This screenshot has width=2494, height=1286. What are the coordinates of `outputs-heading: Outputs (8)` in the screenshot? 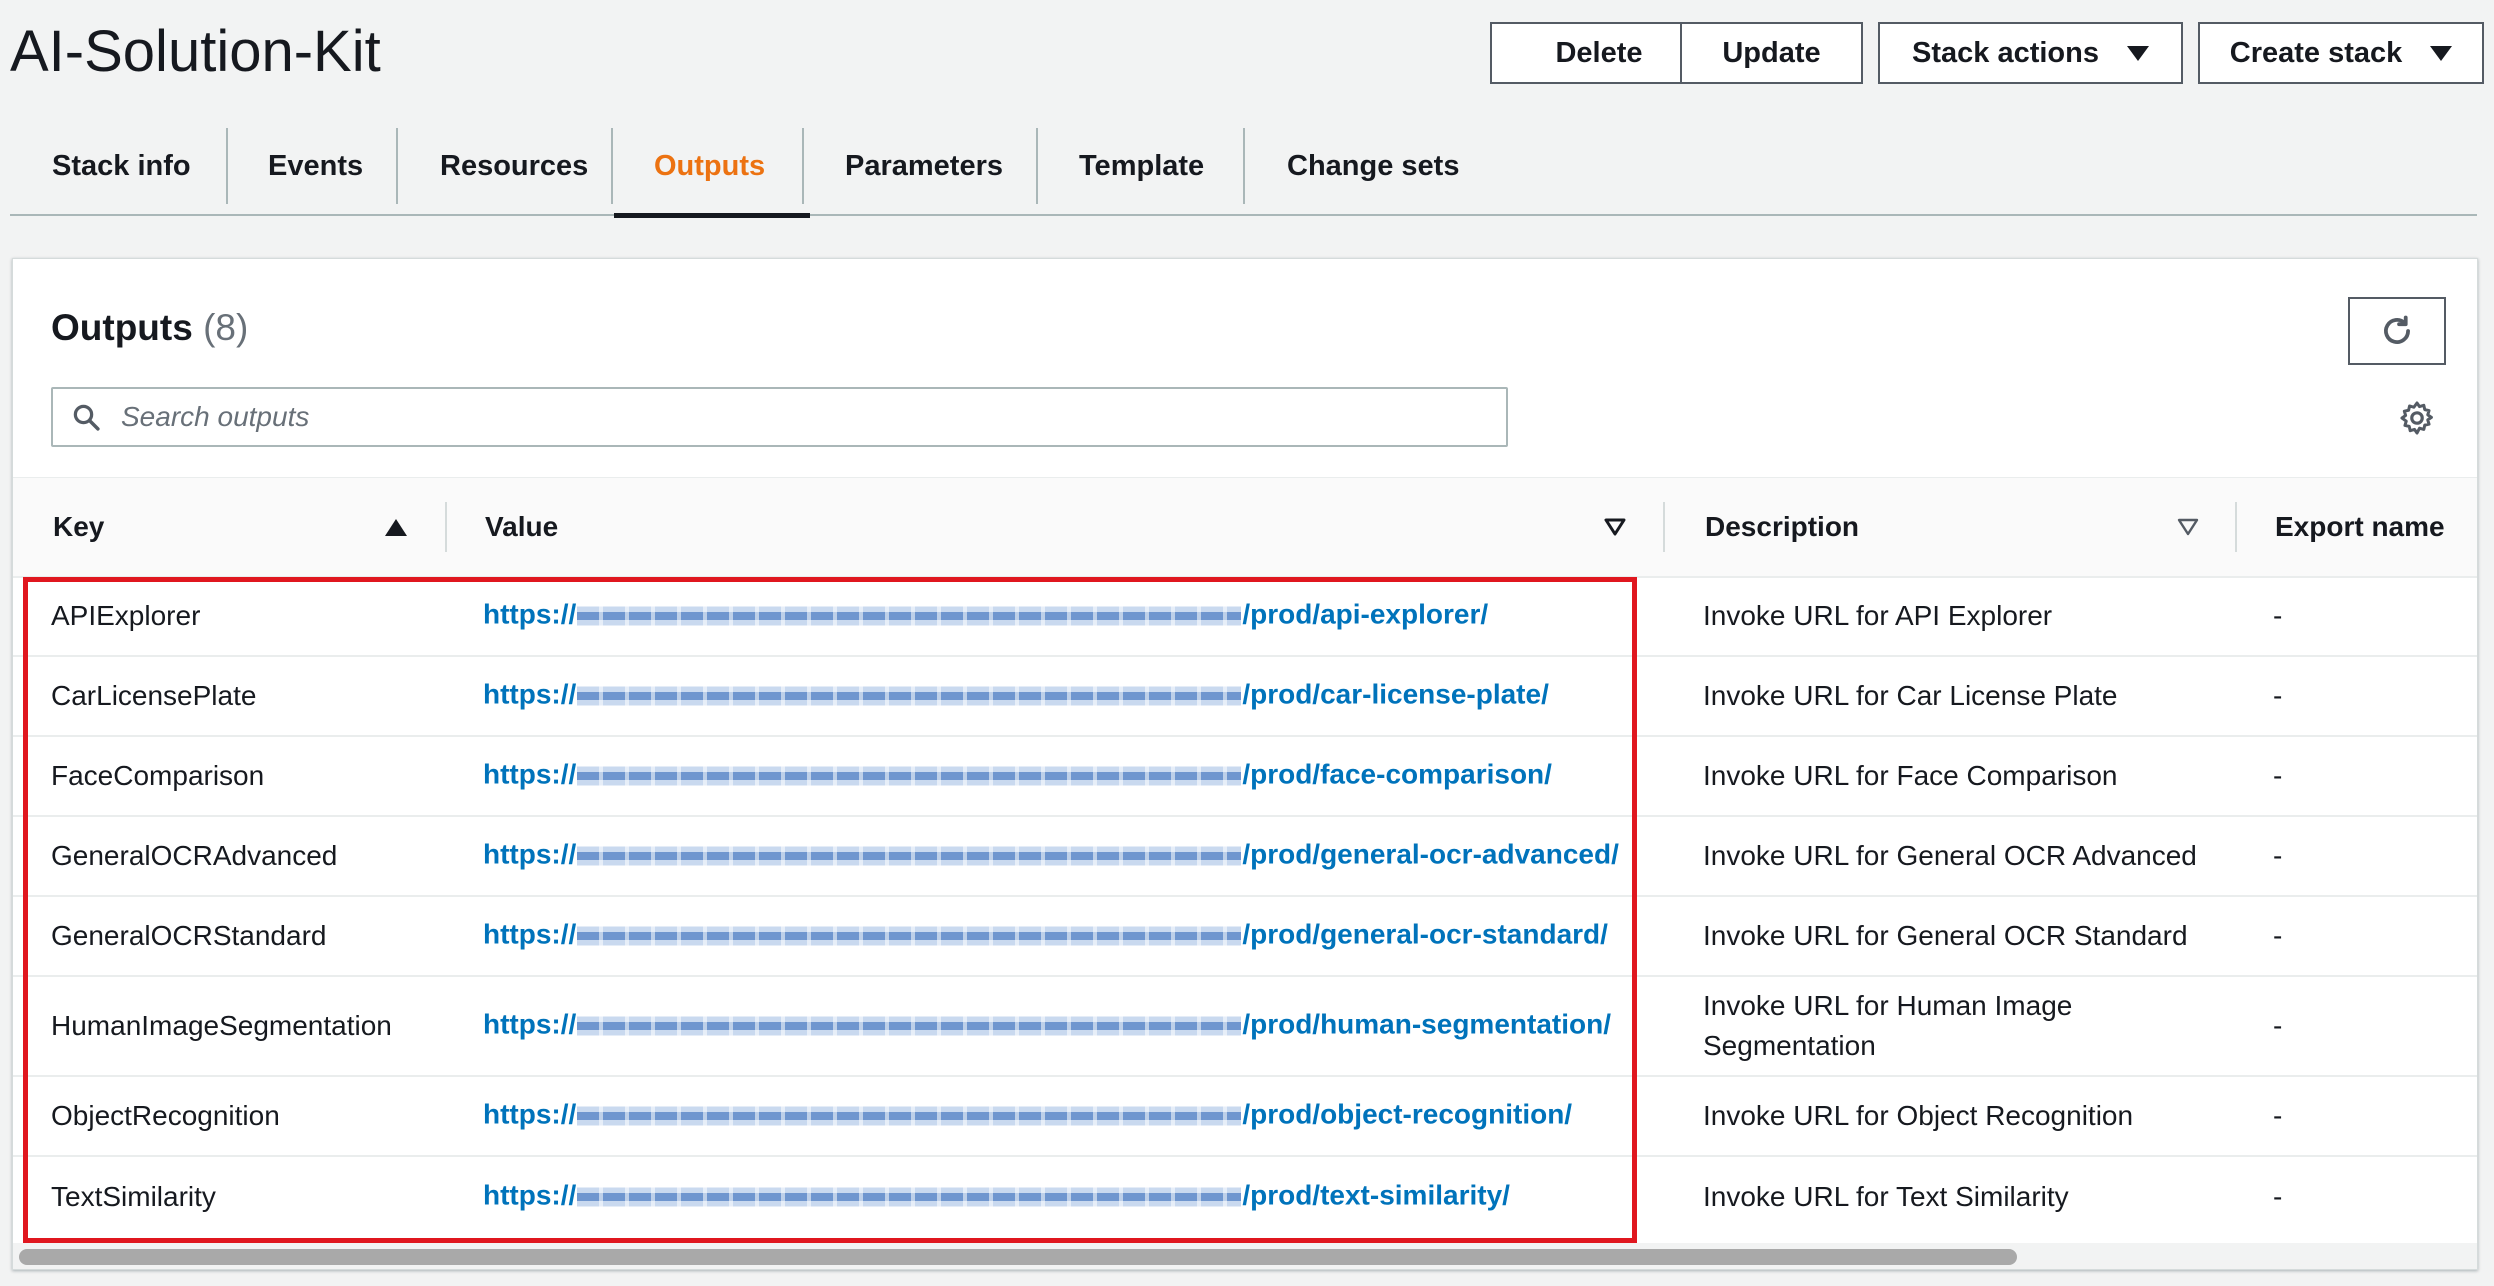 It's located at (149, 328).